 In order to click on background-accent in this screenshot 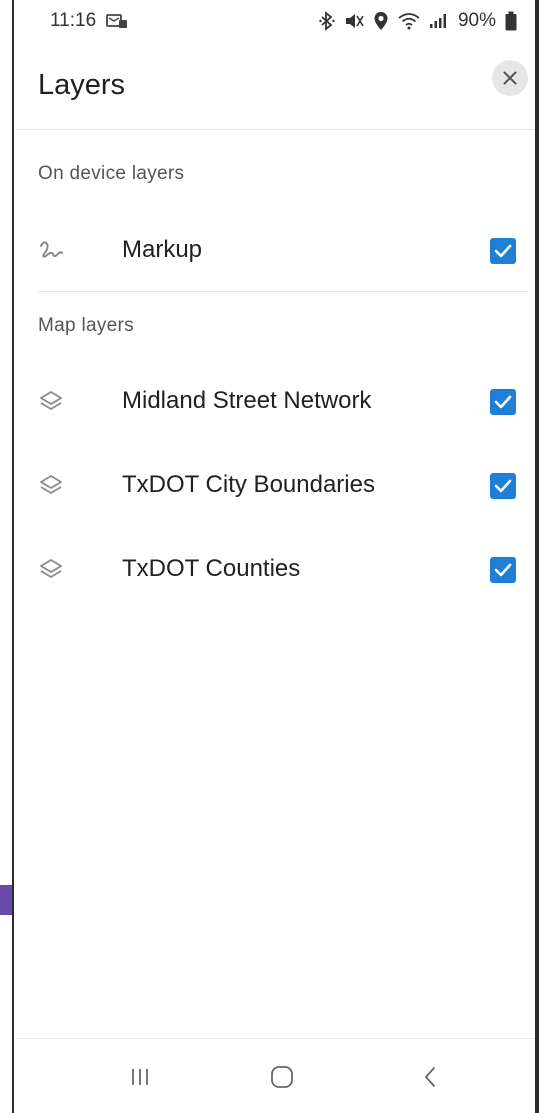, I will do `click(6, 900)`.